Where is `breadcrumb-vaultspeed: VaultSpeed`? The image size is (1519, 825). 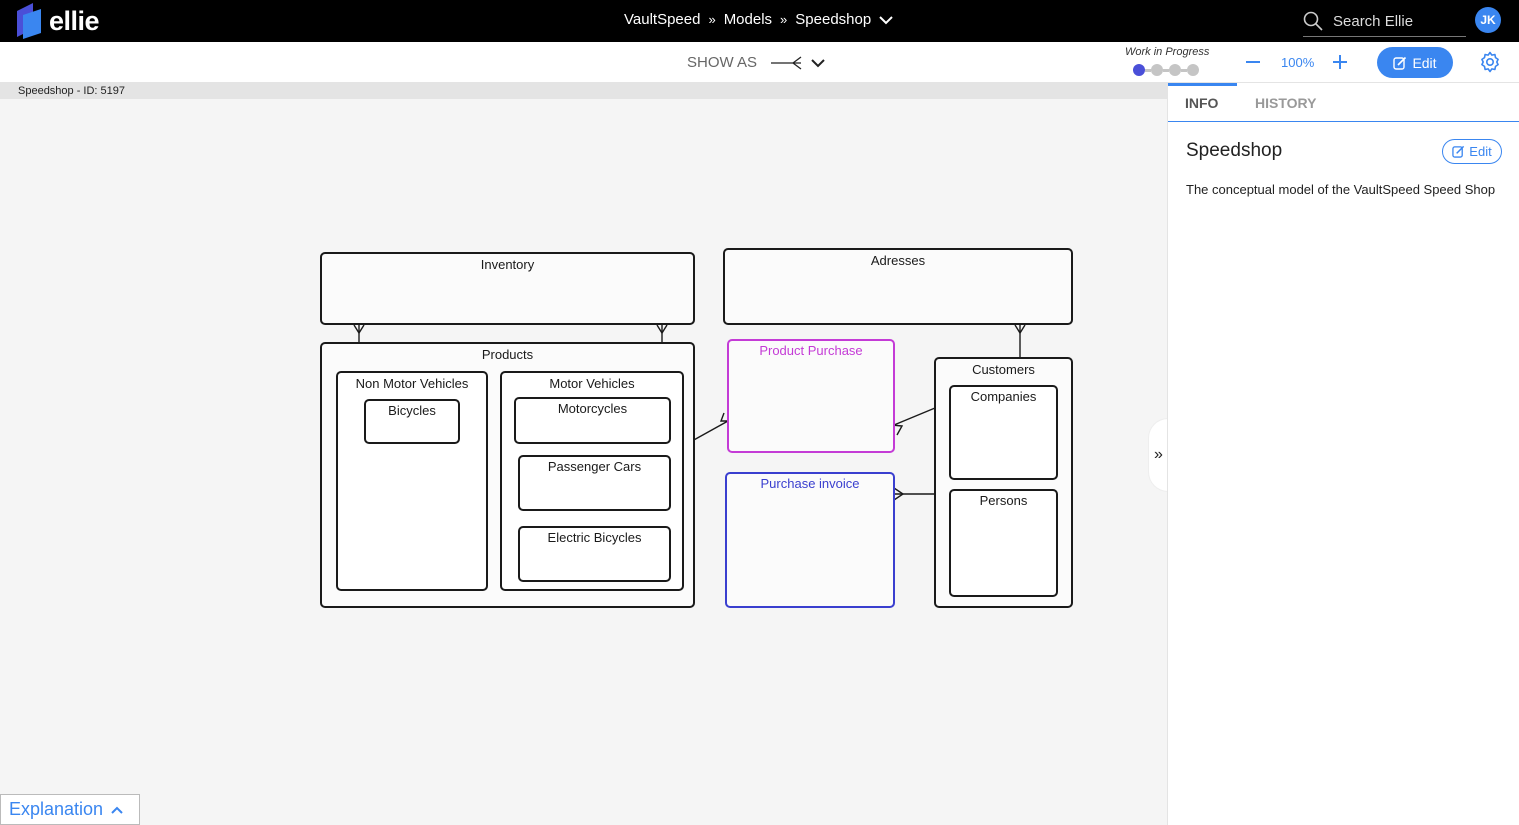
breadcrumb-vaultspeed: VaultSpeed is located at coordinates (662, 19).